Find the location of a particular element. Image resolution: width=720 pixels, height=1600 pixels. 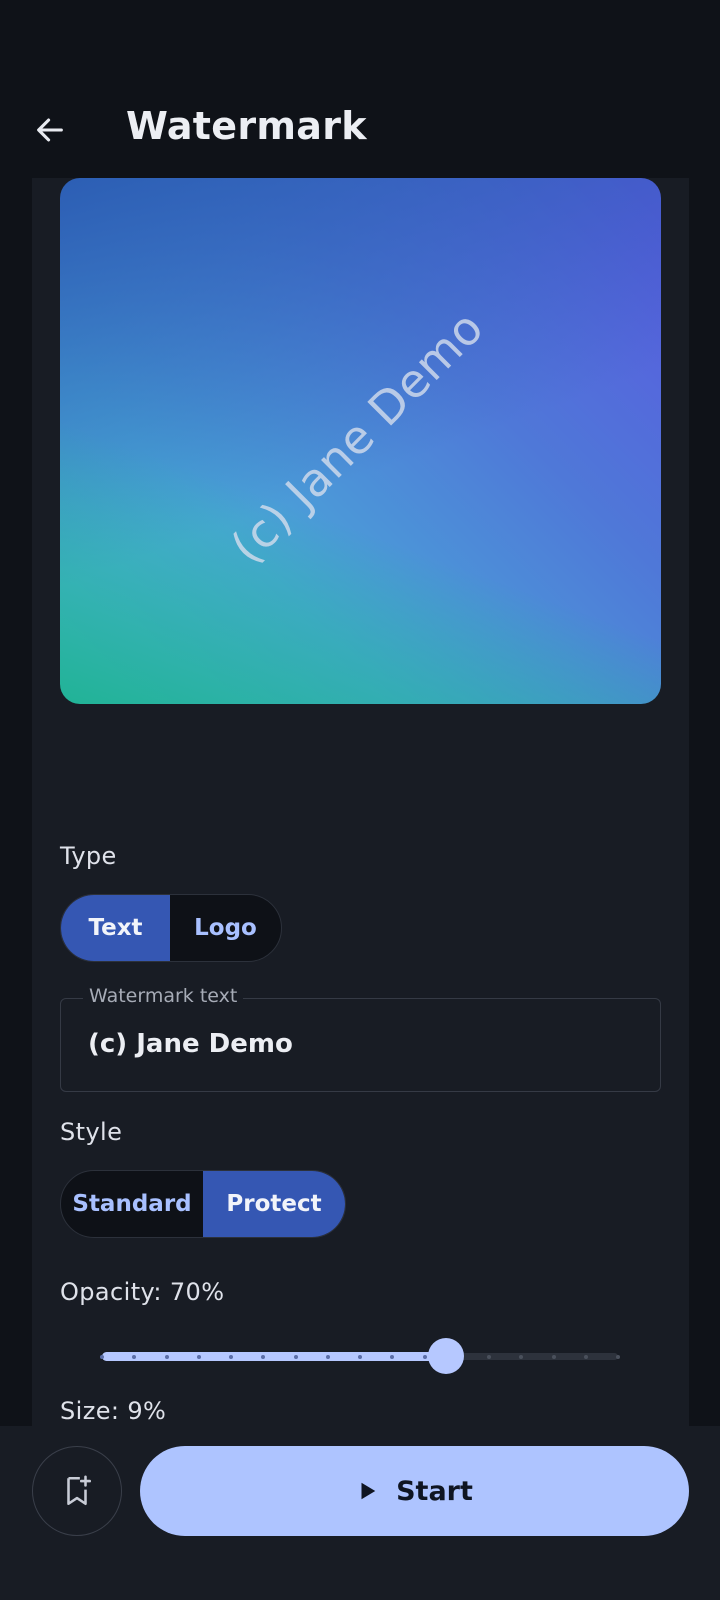

start-button-label: Start is located at coordinates (434, 1491).